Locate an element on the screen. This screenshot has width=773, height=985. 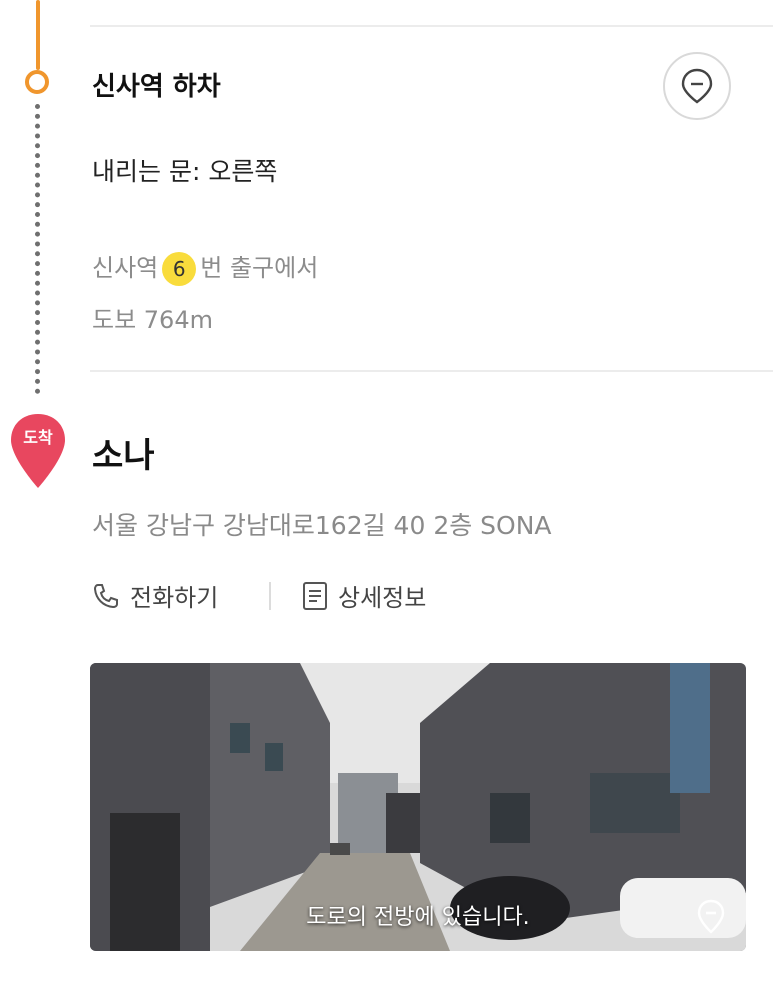
destination-address: 서울 강남구 강남대로162길 40 2층 SONA is located at coordinates (322, 525).